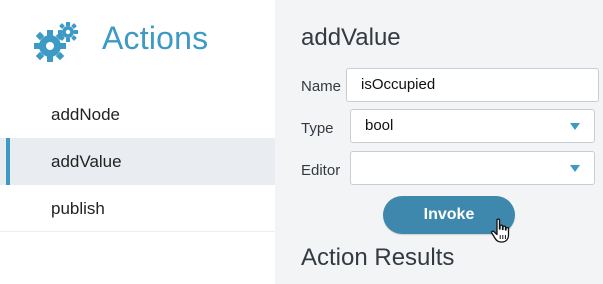 The width and height of the screenshot is (603, 284). What do you see at coordinates (378, 257) in the screenshot?
I see `action-results-heading: Action Results` at bounding box center [378, 257].